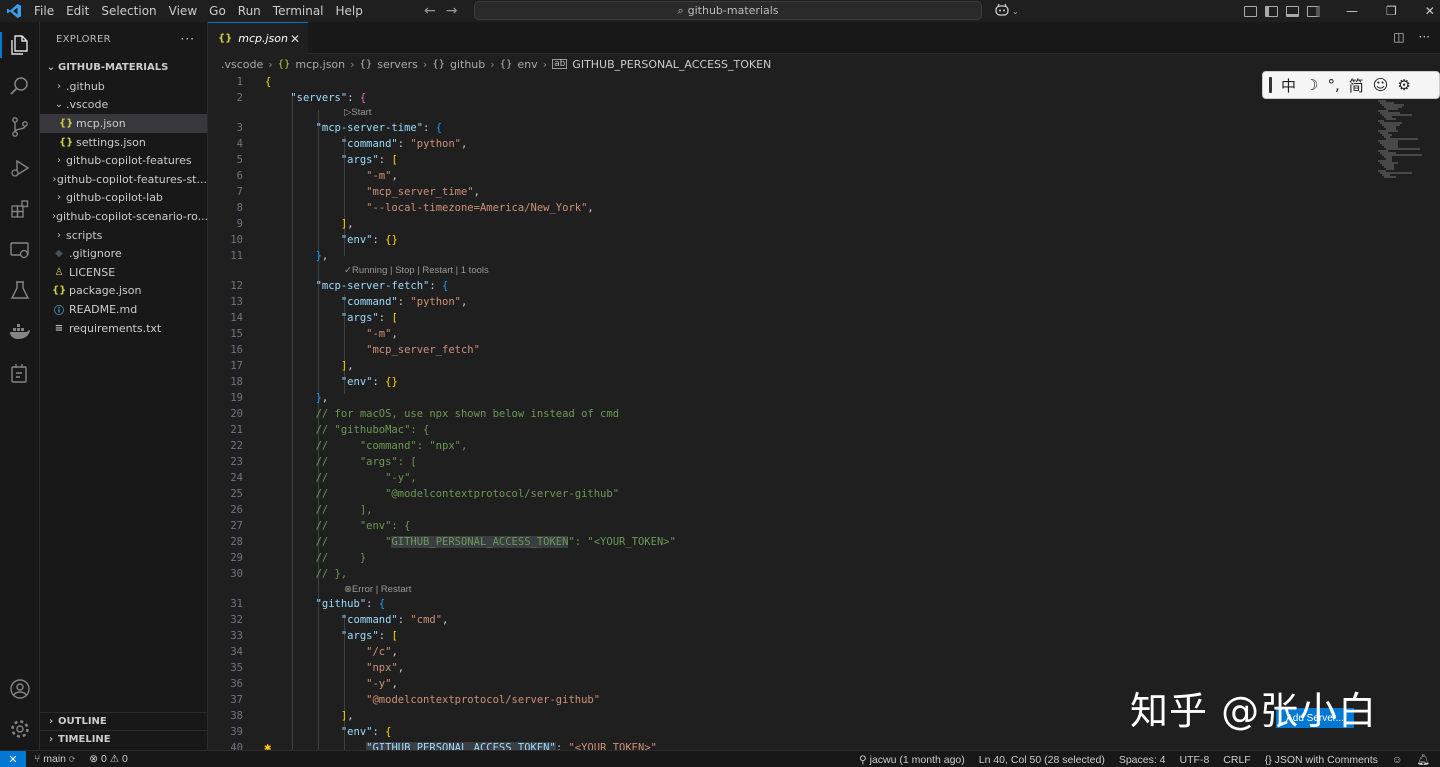 Image resolution: width=1440 pixels, height=767 pixels. I want to click on restore-icon: ❐, so click(1391, 11).